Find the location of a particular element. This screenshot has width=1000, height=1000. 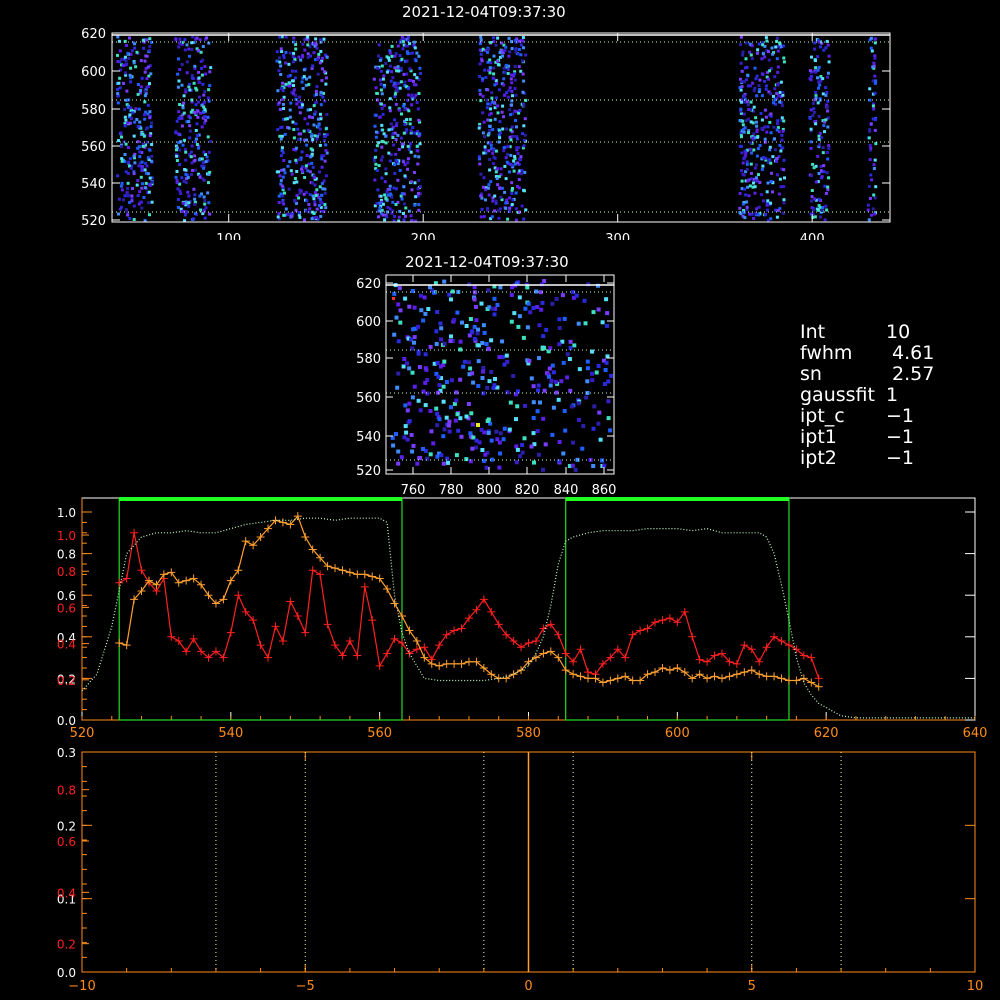

y-tick-label: 600 is located at coordinates (368, 322).